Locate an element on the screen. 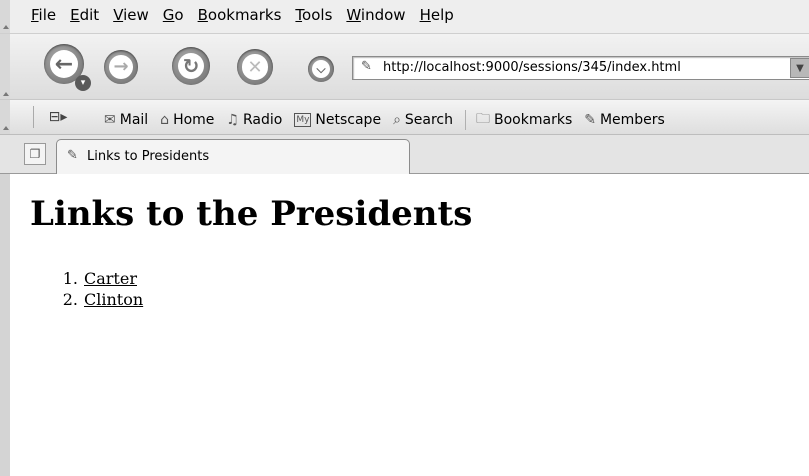  toolbar-link-radio: ♫ Radio is located at coordinates (254, 120).